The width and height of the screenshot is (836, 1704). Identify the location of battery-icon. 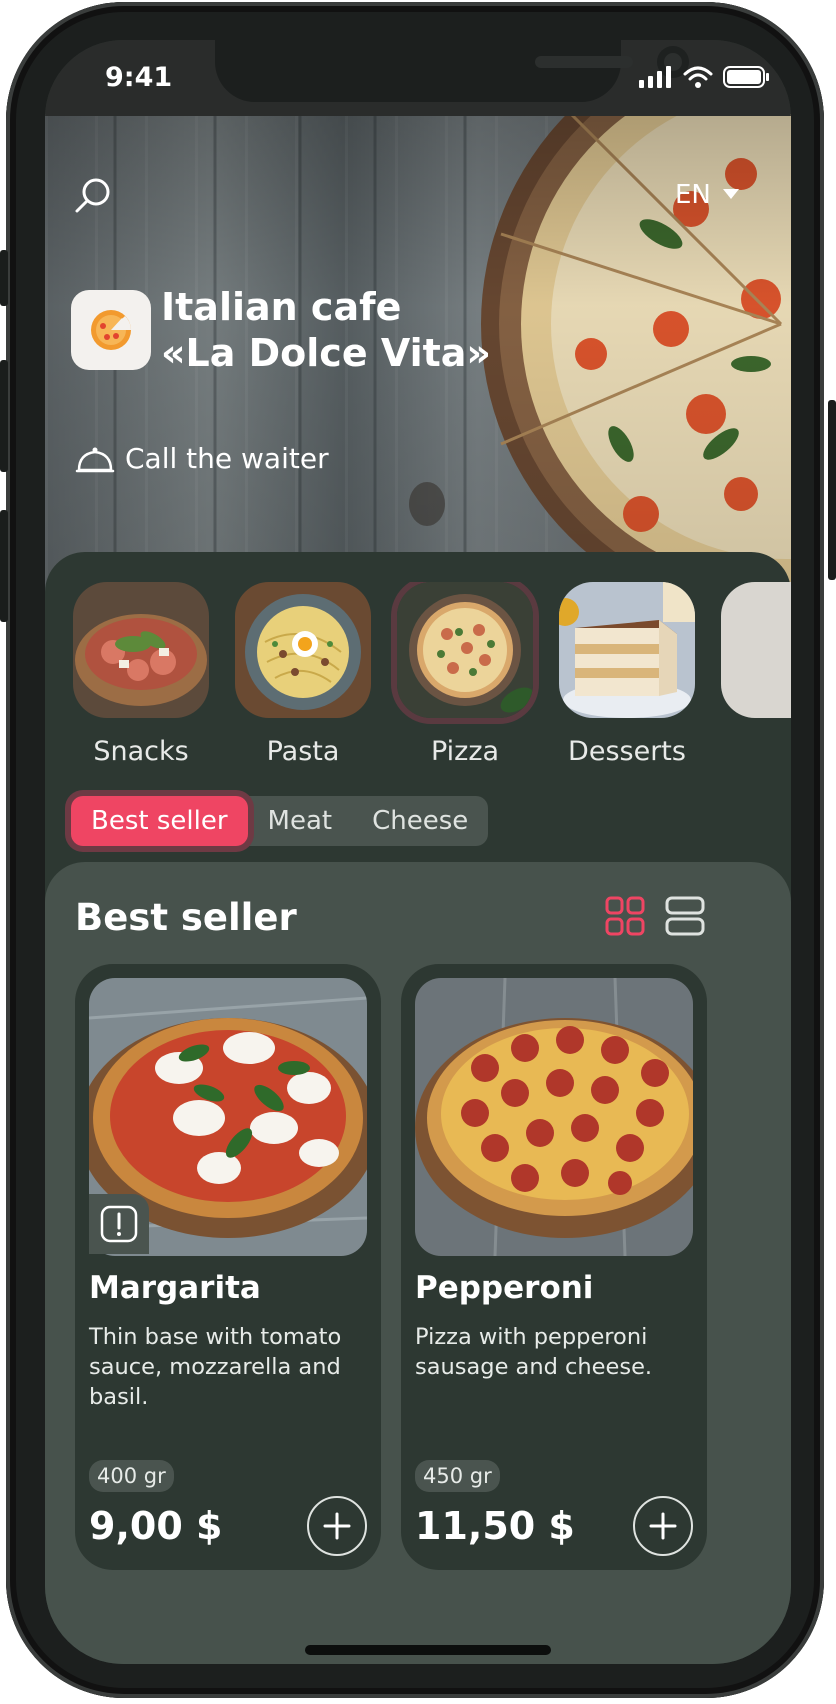
(746, 77).